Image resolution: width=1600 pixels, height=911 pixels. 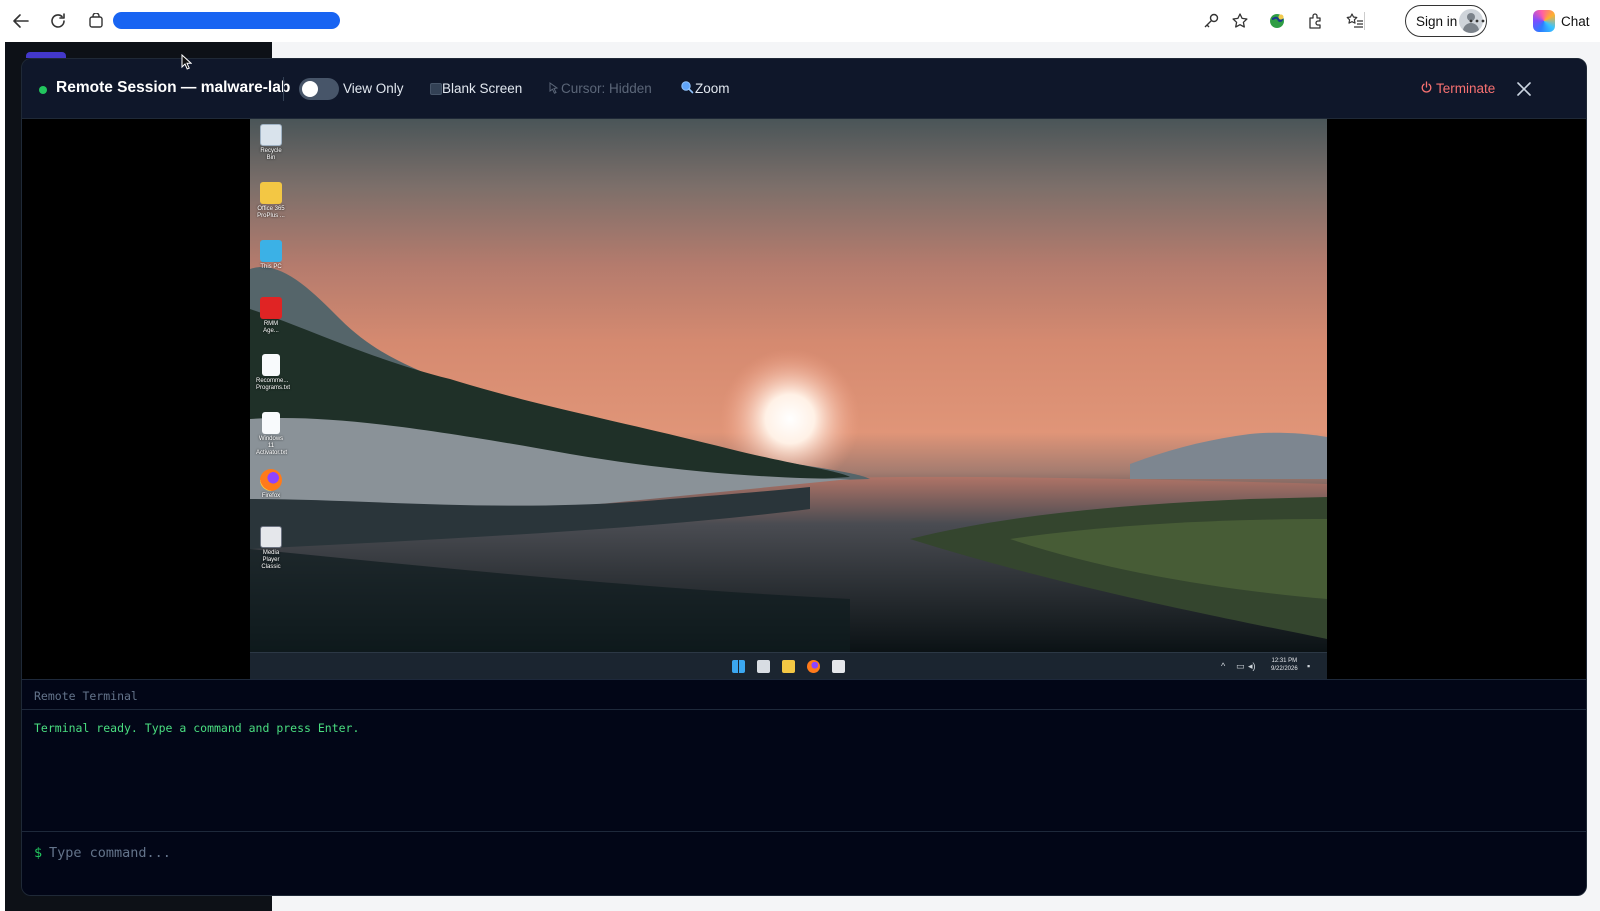 What do you see at coordinates (1524, 89) in the screenshot?
I see `close-icon` at bounding box center [1524, 89].